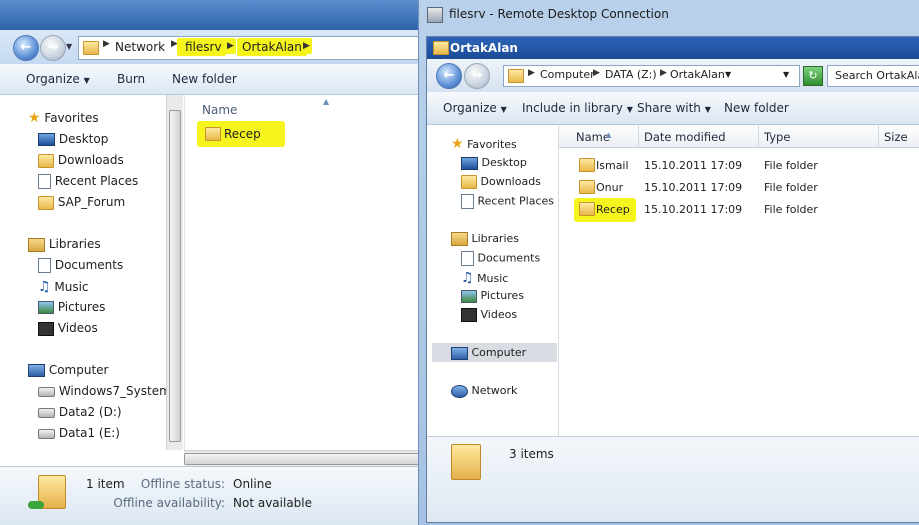 This screenshot has height=525, width=919. I want to click on remote-nav-documents: Documents, so click(500, 258).